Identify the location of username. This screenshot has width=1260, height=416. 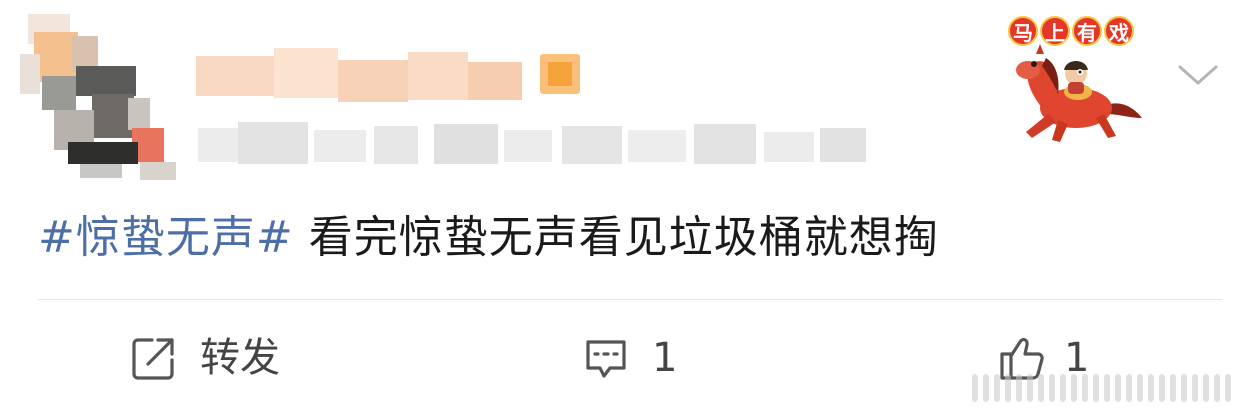
(361, 78).